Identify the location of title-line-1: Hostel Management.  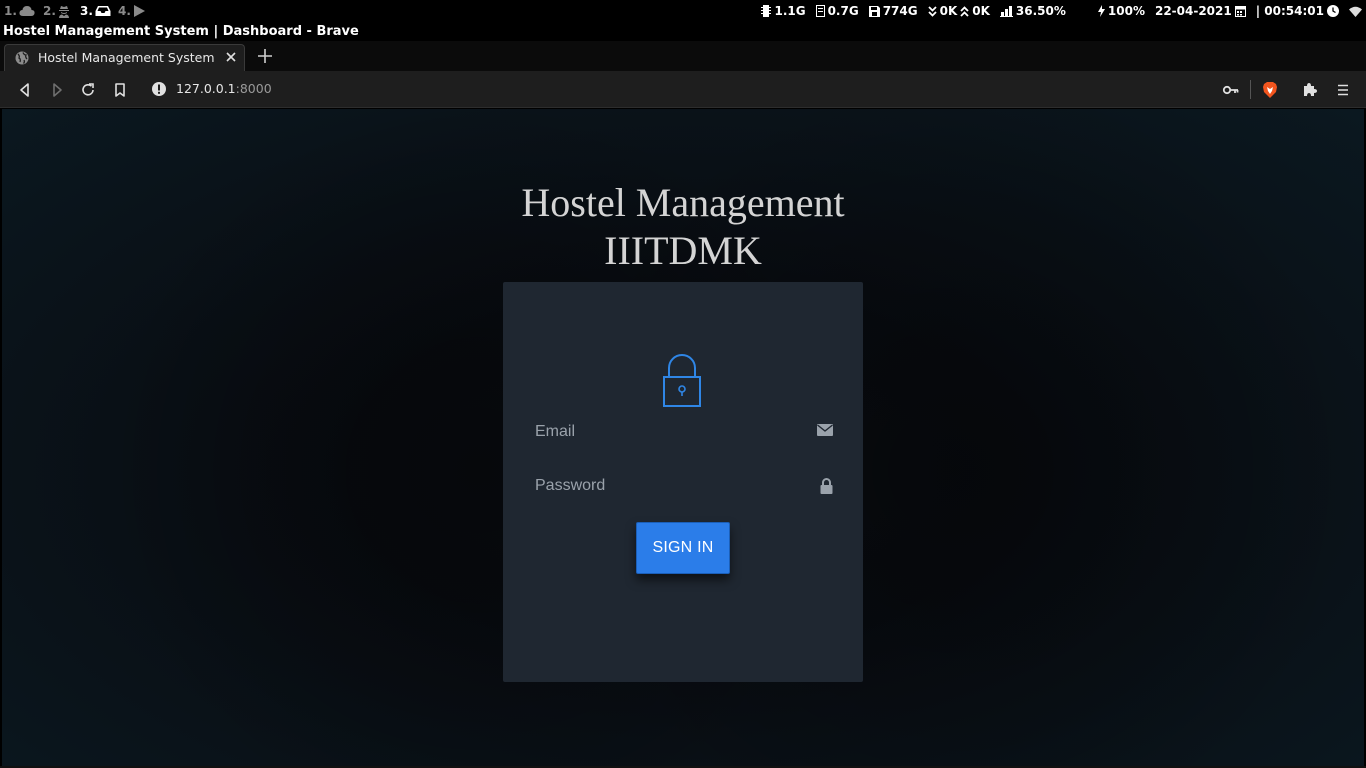
(683, 202).